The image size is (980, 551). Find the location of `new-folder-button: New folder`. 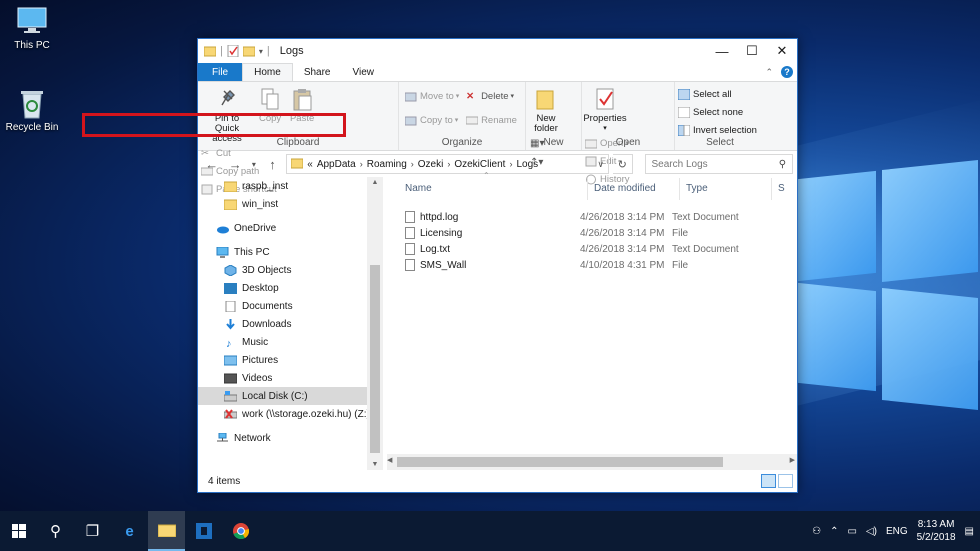

new-folder-button: New folder is located at coordinates (546, 109).